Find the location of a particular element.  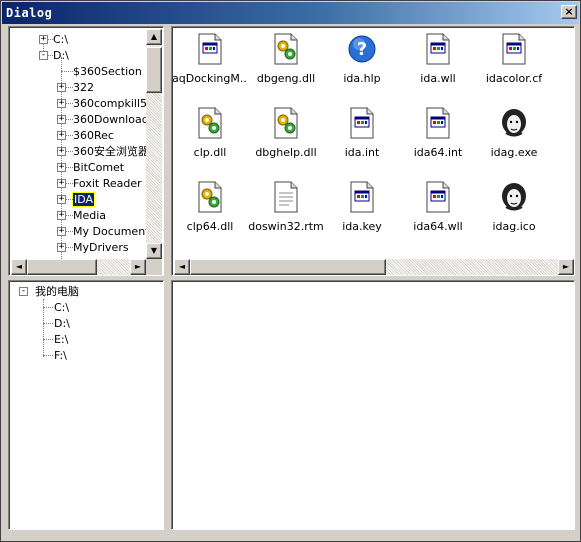

close-button: × is located at coordinates (569, 12).